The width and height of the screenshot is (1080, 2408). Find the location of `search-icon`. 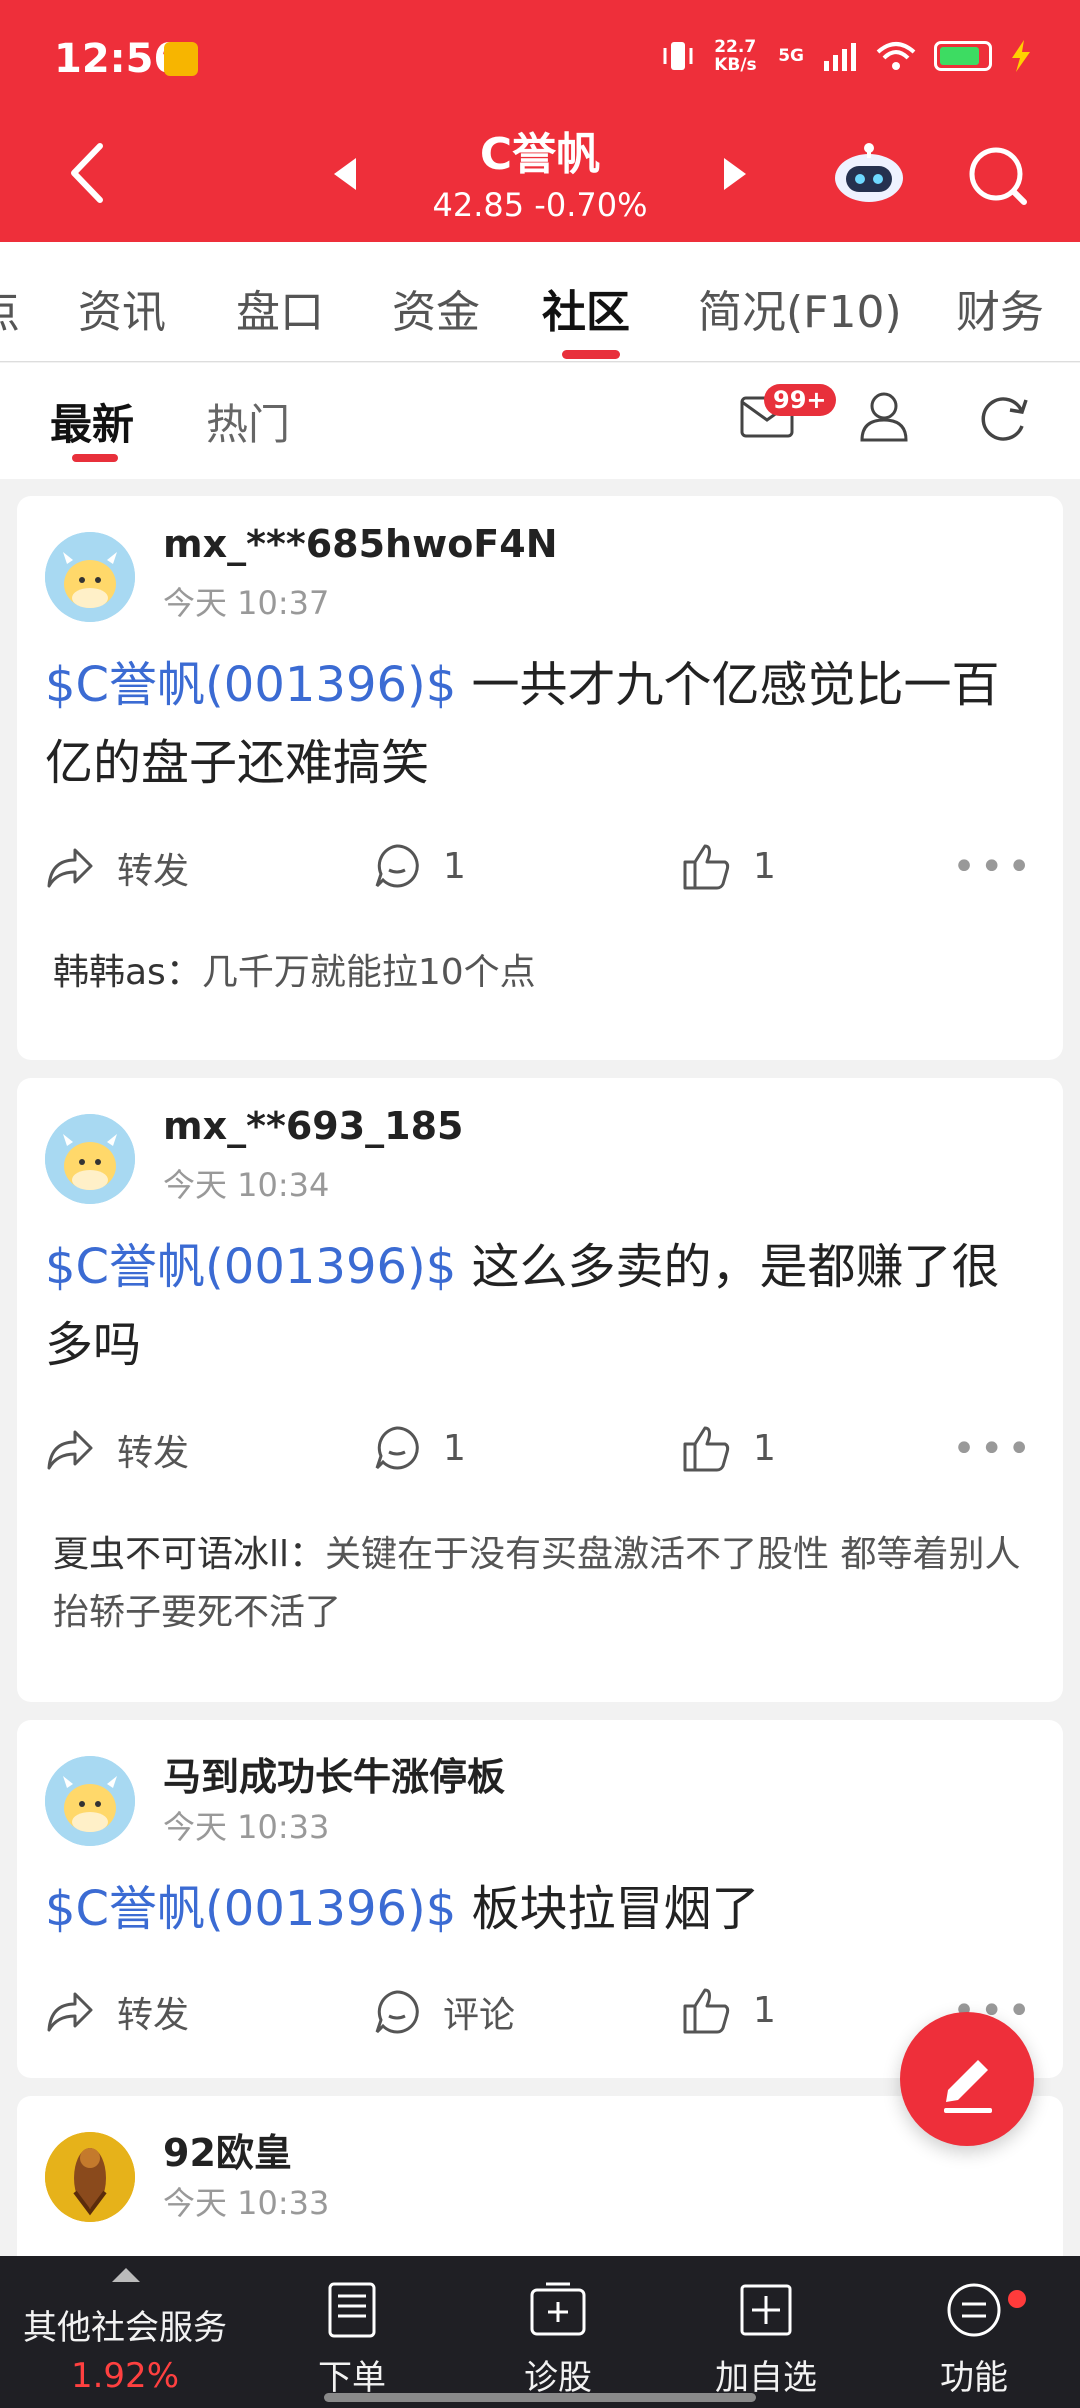

search-icon is located at coordinates (998, 176).